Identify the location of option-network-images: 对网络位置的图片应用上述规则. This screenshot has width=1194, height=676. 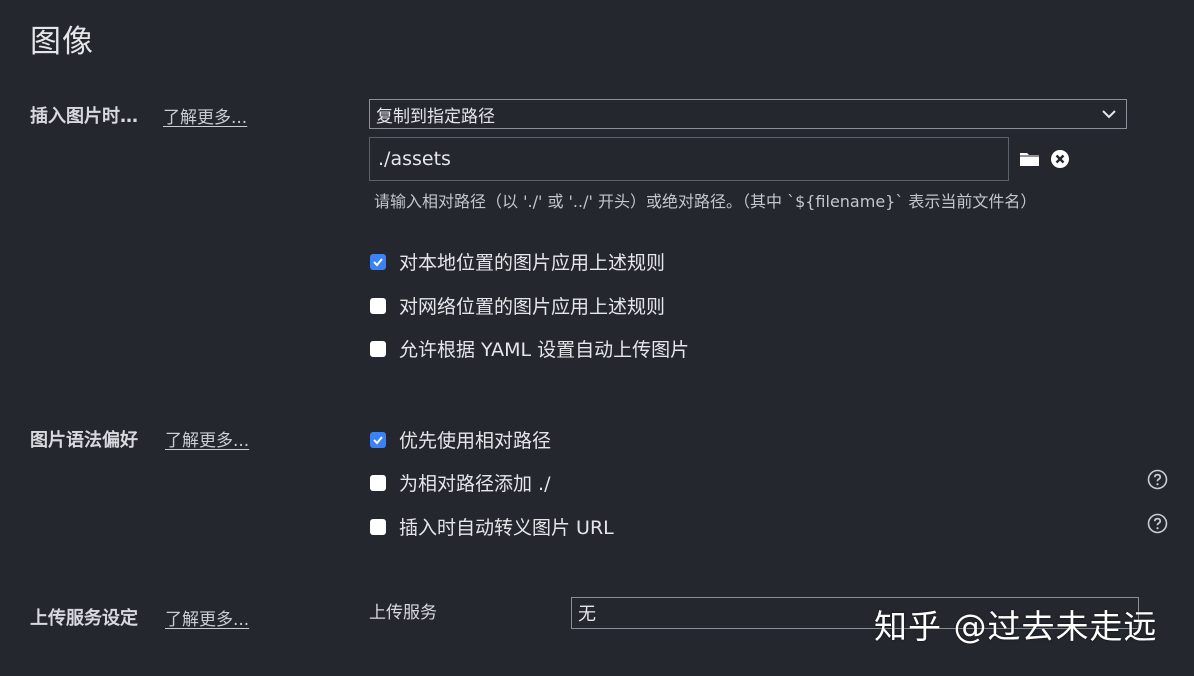
(517, 305).